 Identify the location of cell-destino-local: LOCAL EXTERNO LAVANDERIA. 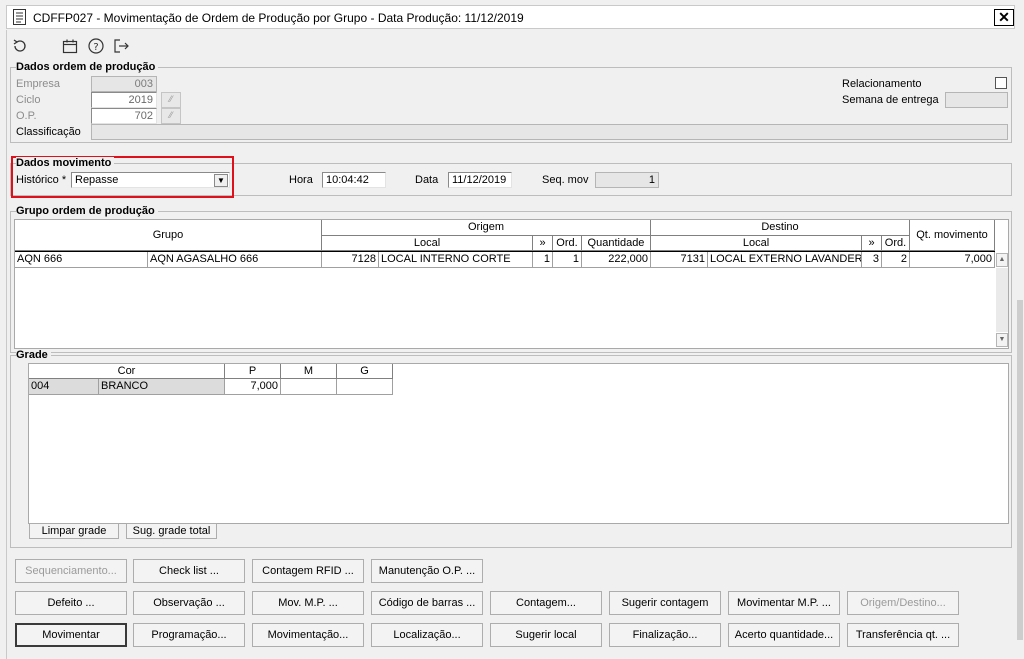
(785, 260).